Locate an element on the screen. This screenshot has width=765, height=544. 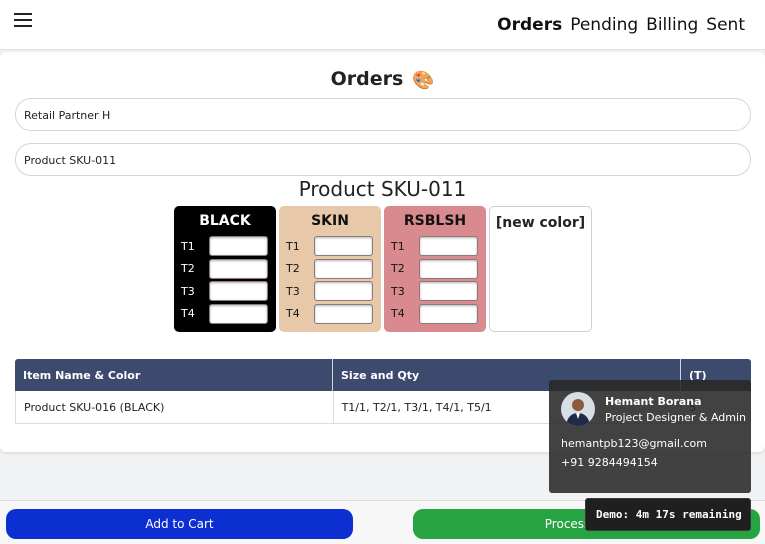
new-color-label: [new color] is located at coordinates (540, 223).